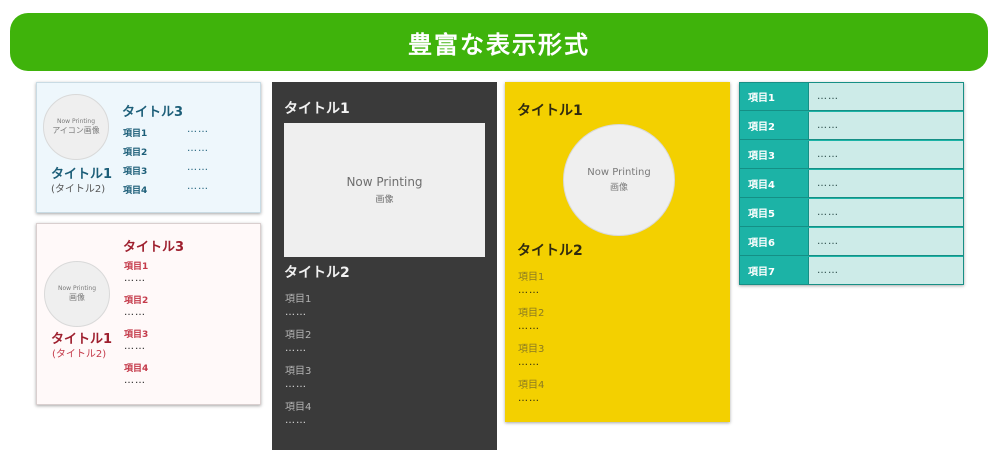 The image size is (1000, 450). What do you see at coordinates (774, 183) in the screenshot?
I see `row-label: 項目4` at bounding box center [774, 183].